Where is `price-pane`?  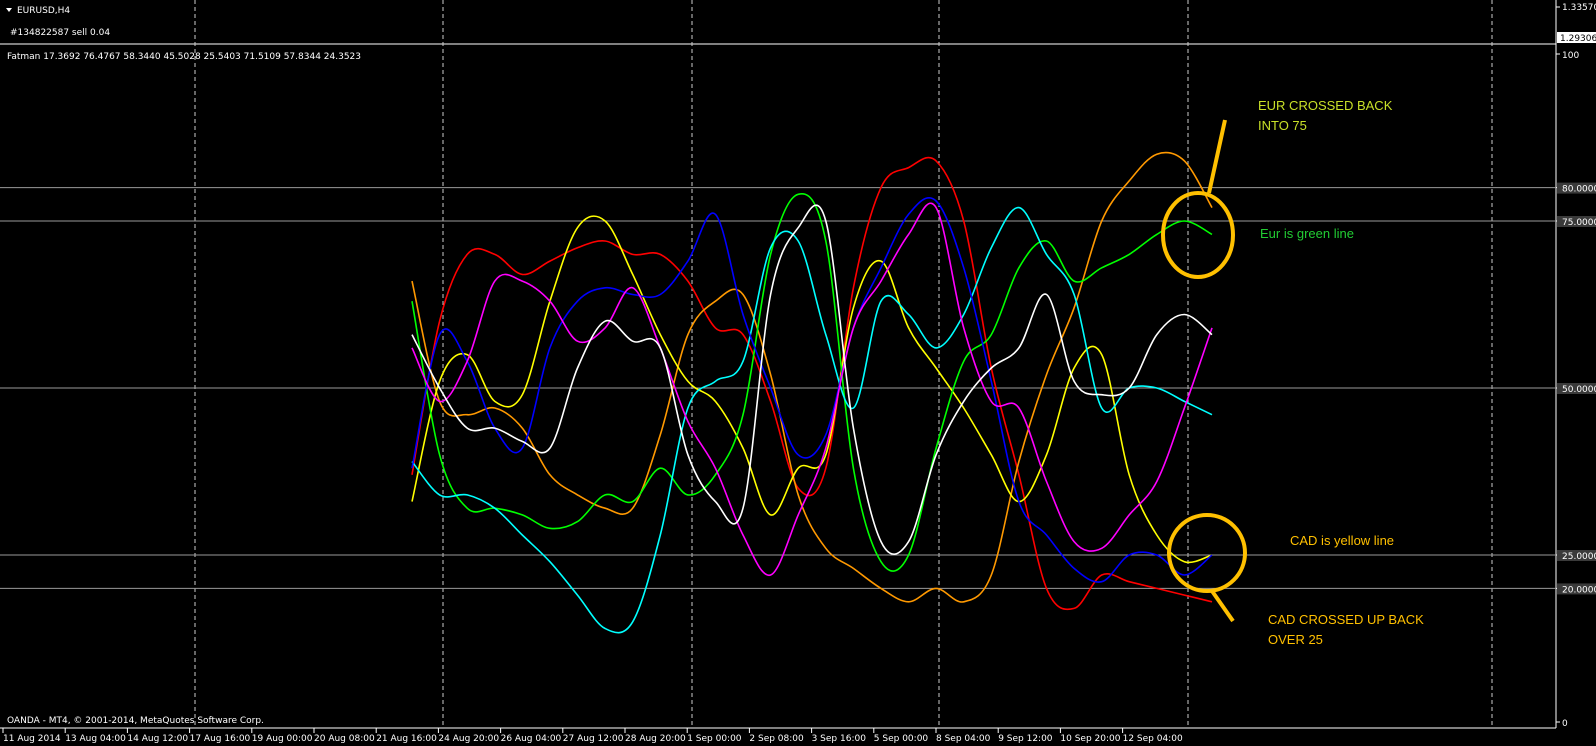
price-pane is located at coordinates (778, 21).